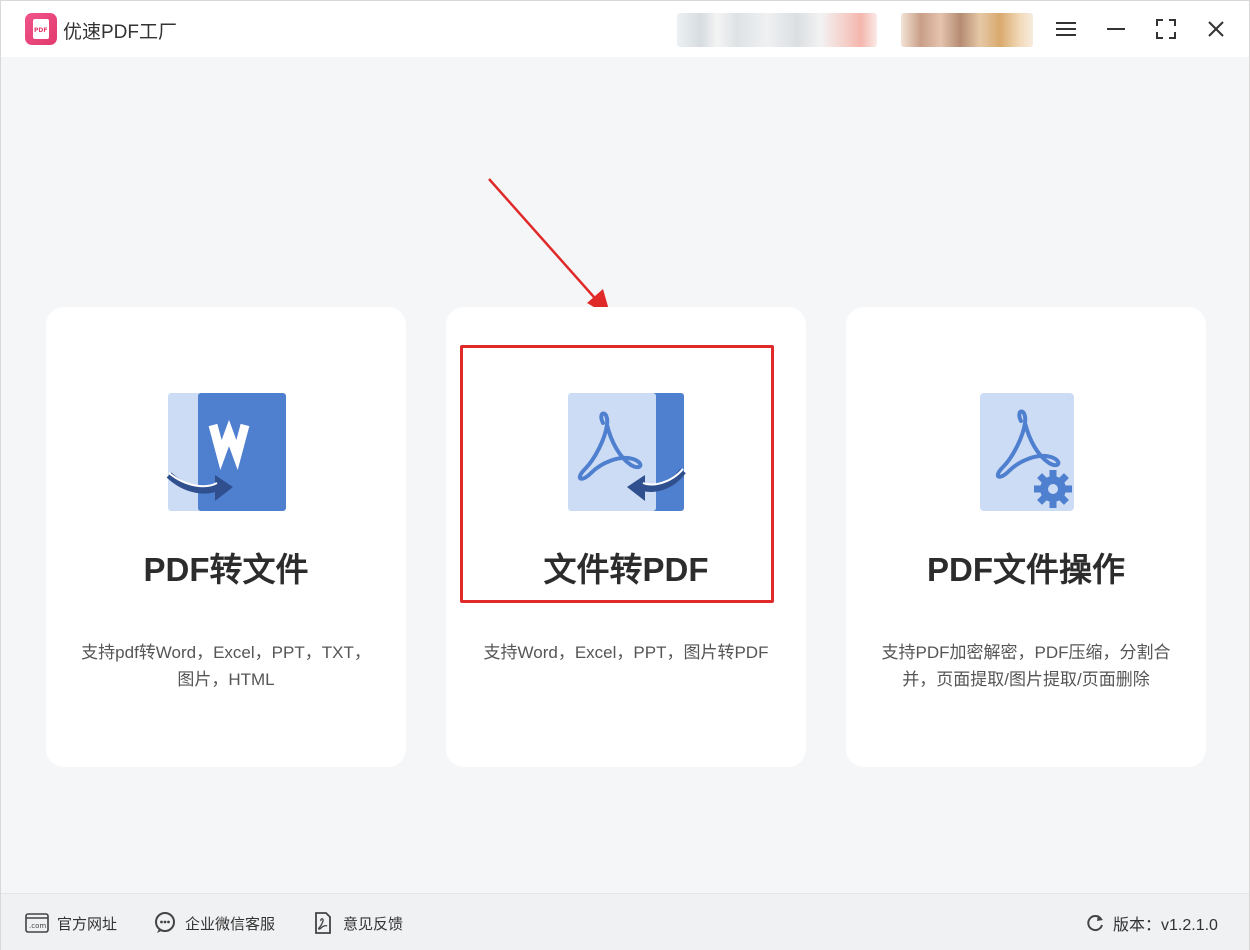  What do you see at coordinates (230, 924) in the screenshot?
I see `wechat-support-label: 企业微信客服` at bounding box center [230, 924].